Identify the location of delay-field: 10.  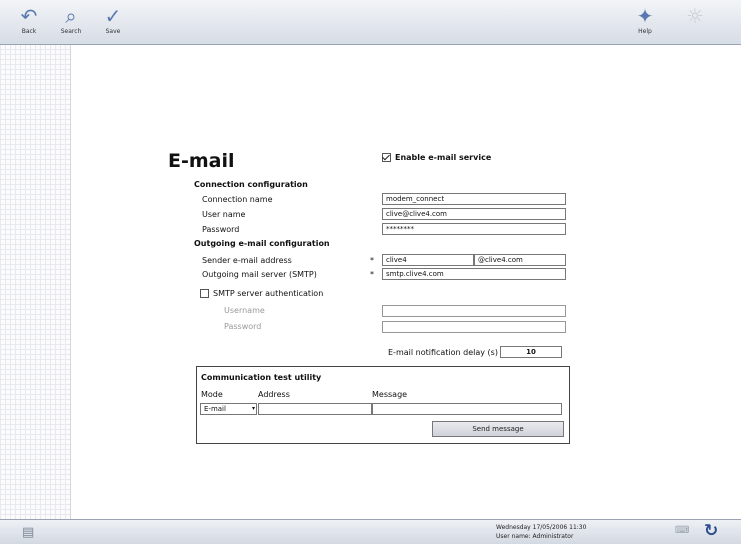
(531, 352).